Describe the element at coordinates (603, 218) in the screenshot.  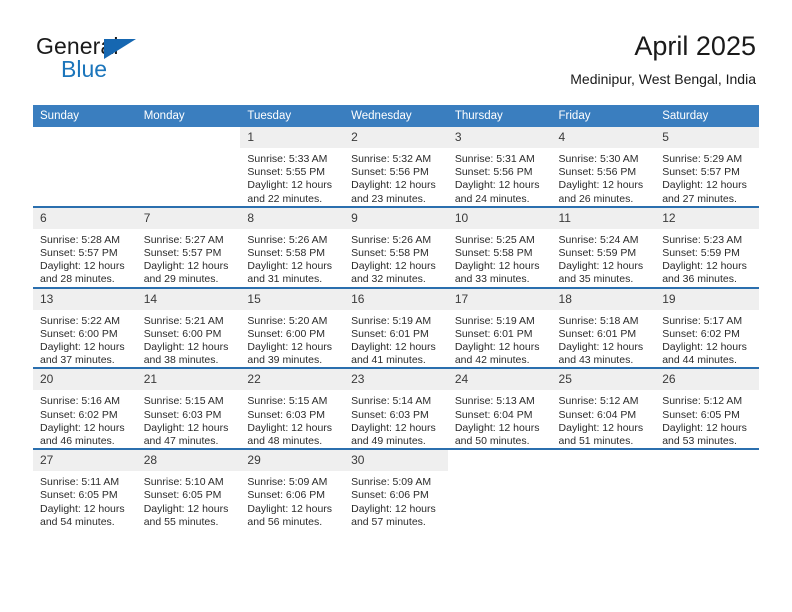
I see `day-number: 11` at that location.